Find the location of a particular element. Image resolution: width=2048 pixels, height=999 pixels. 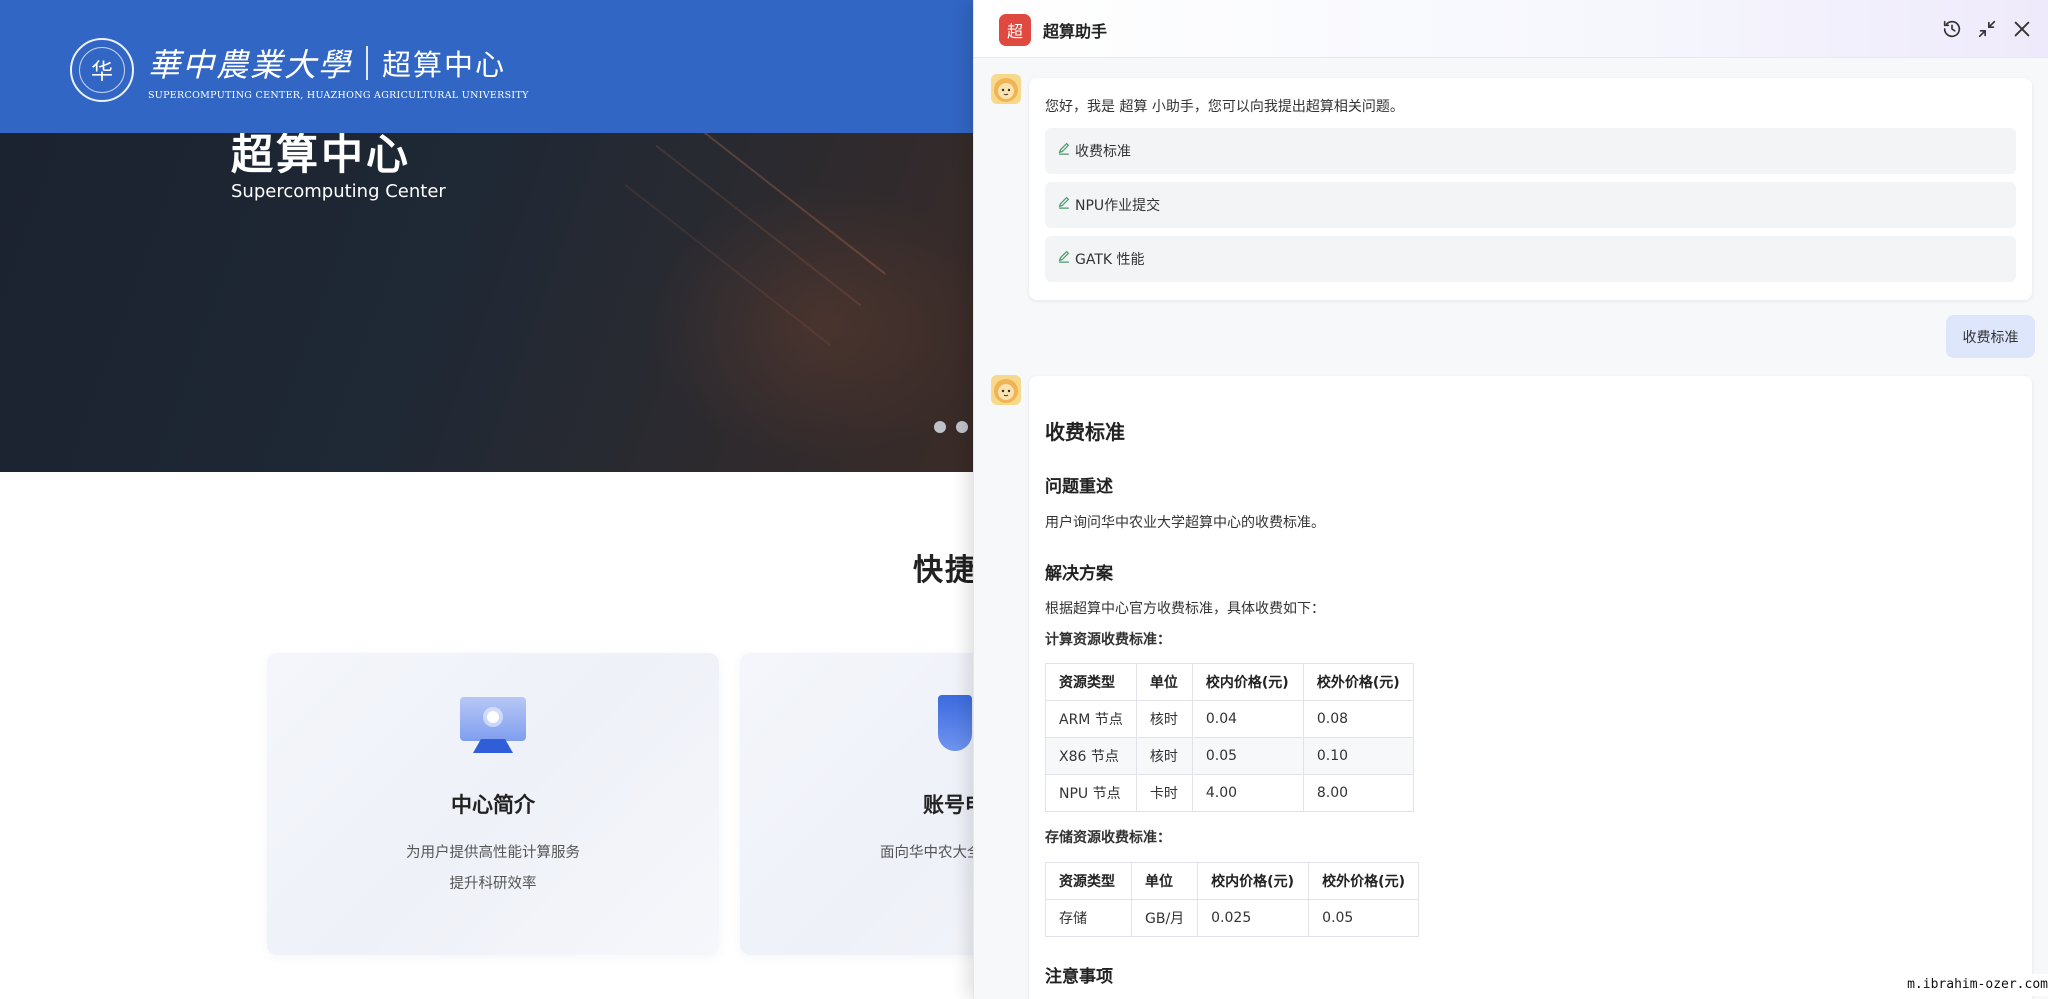

chat-title: 超算助手 is located at coordinates (1075, 31).